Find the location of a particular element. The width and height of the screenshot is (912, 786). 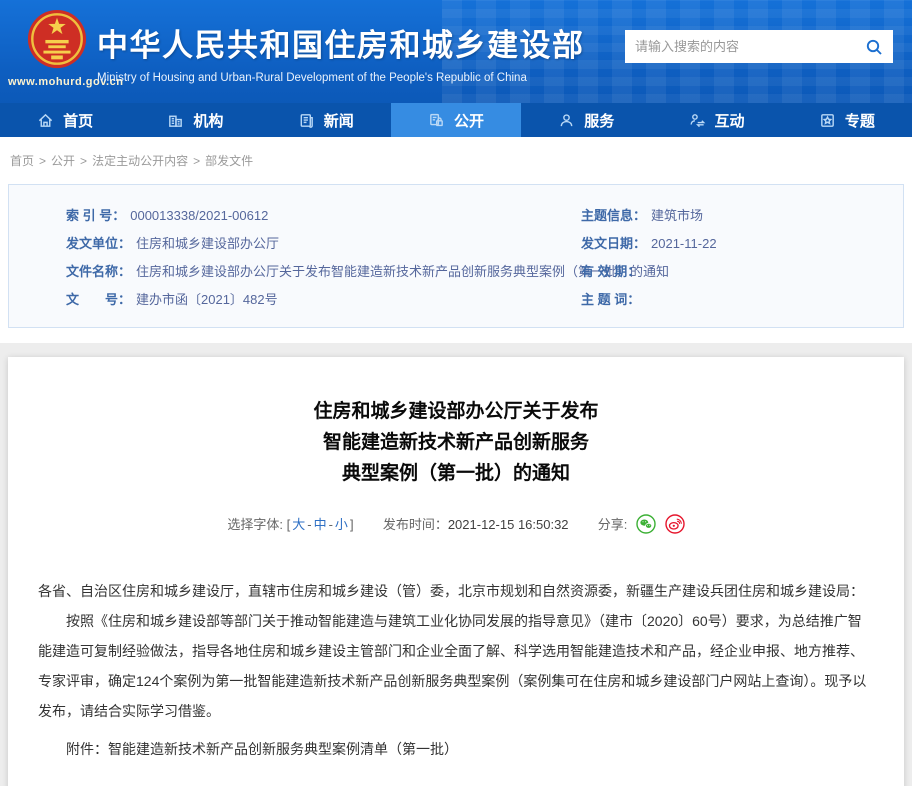

article-title-line: 智能建造新技术新产品创新服务 is located at coordinates (455, 442).